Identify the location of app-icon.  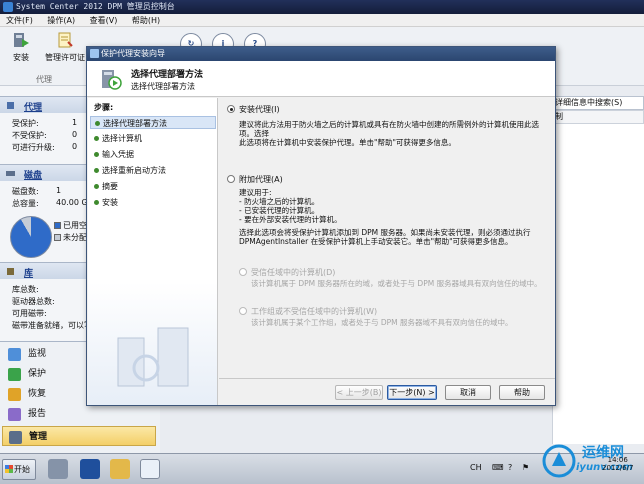
(8, 7).